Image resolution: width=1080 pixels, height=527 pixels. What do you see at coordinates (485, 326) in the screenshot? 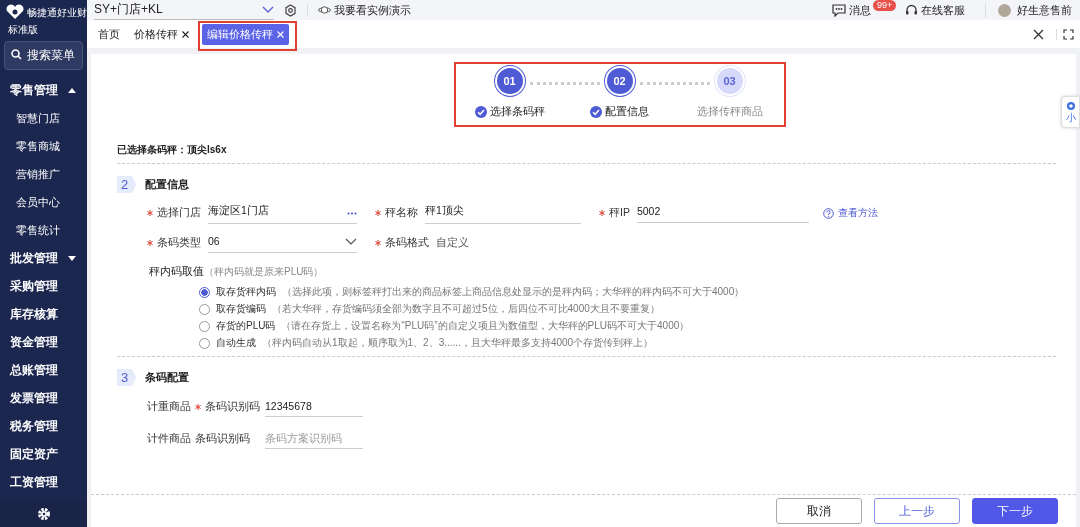
I see `option-hint: （请在存货上，设置名称为“PLU码”的自定义项且为数值型，大华秤的PLU码不可大于4000）` at bounding box center [485, 326].